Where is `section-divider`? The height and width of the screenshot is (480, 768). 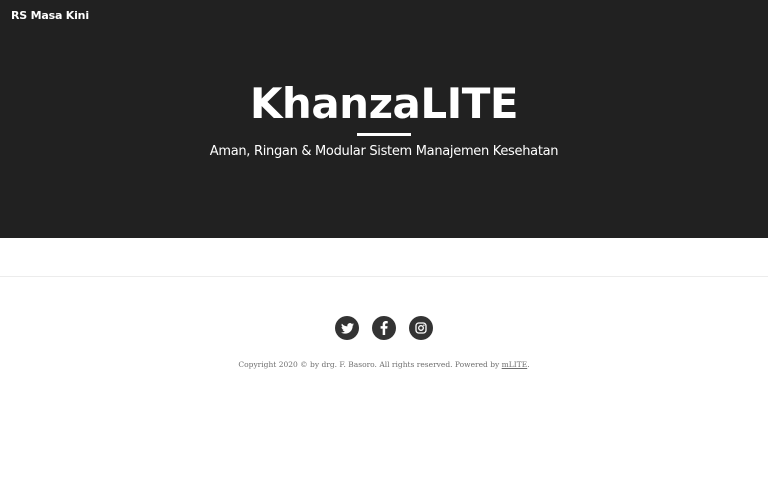
section-divider is located at coordinates (384, 276).